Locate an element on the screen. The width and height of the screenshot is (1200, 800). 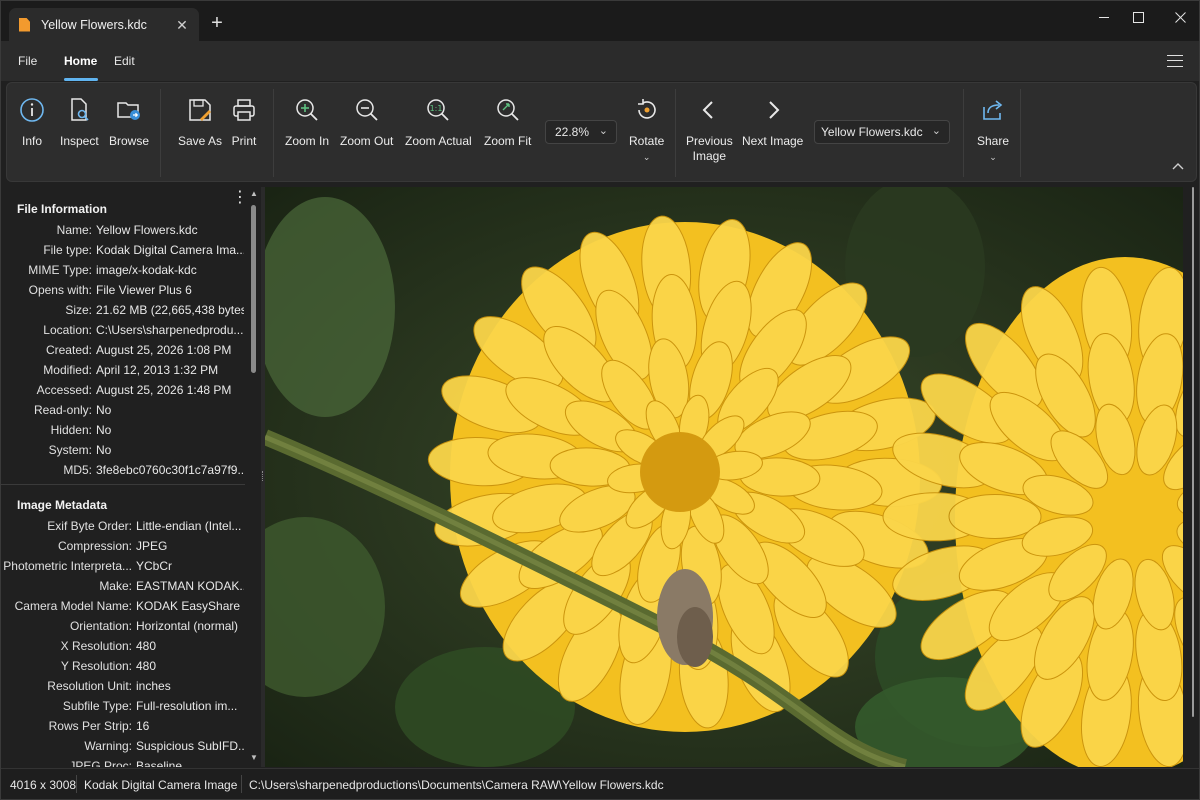
property-value: JPEG is located at coordinates (190, 546).